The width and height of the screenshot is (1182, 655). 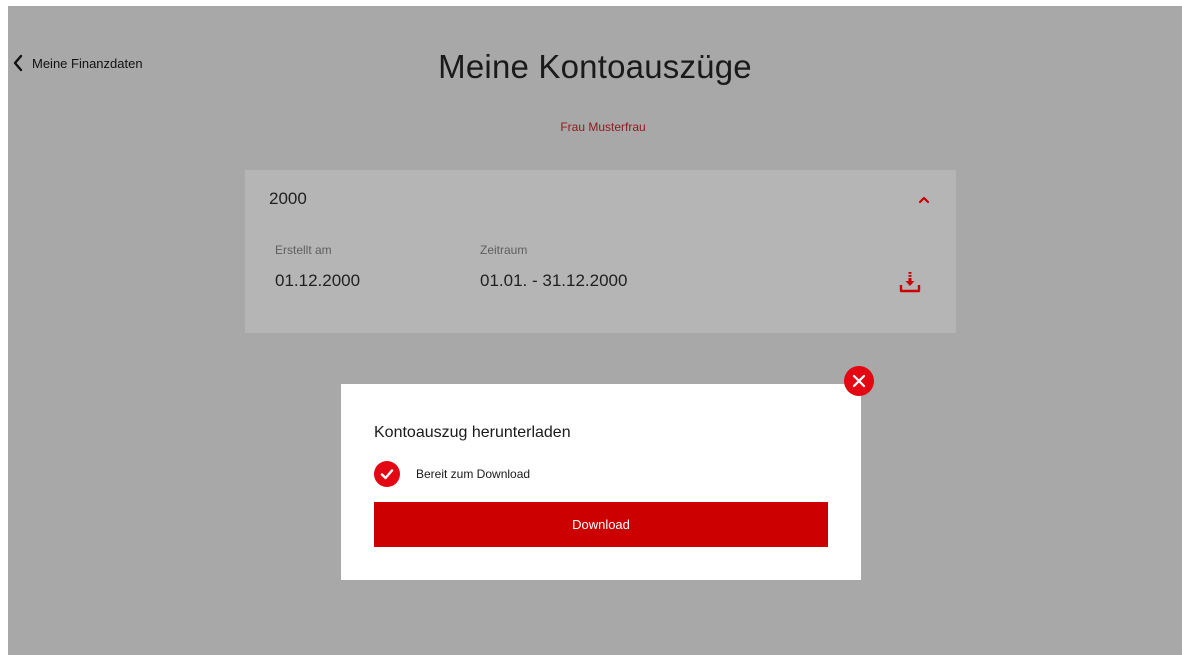 I want to click on status-text: Bereit zum Download, so click(x=473, y=474).